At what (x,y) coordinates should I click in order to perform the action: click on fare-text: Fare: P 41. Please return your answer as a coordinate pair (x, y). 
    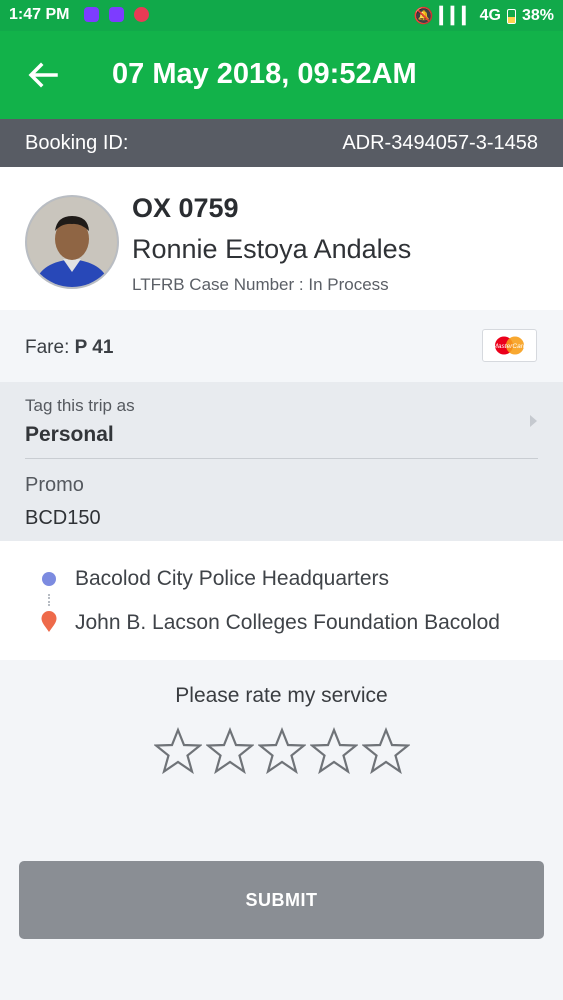
    Looking at the image, I should click on (69, 348).